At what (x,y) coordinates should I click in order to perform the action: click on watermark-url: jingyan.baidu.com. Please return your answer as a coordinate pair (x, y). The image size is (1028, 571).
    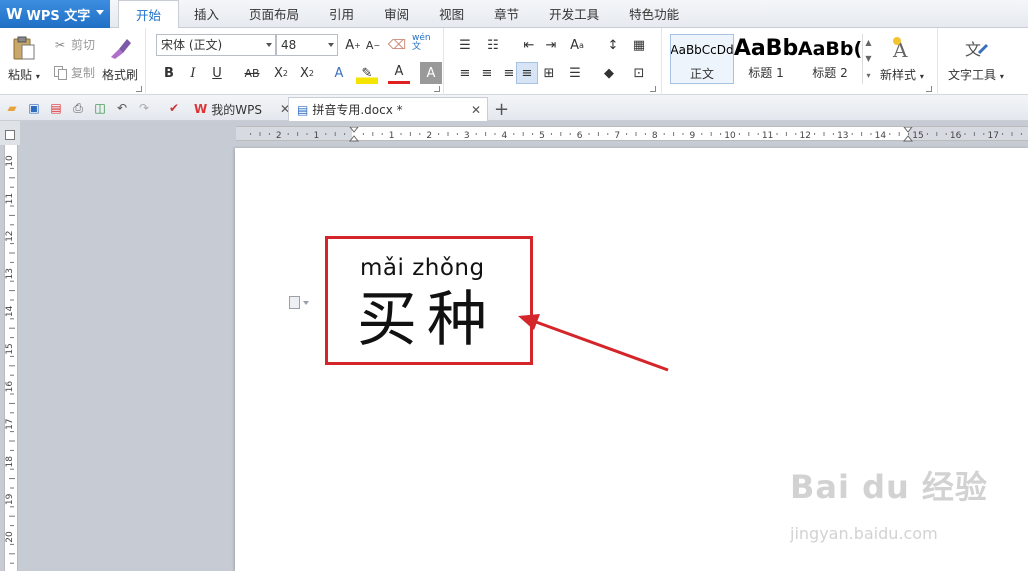
    Looking at the image, I should click on (864, 533).